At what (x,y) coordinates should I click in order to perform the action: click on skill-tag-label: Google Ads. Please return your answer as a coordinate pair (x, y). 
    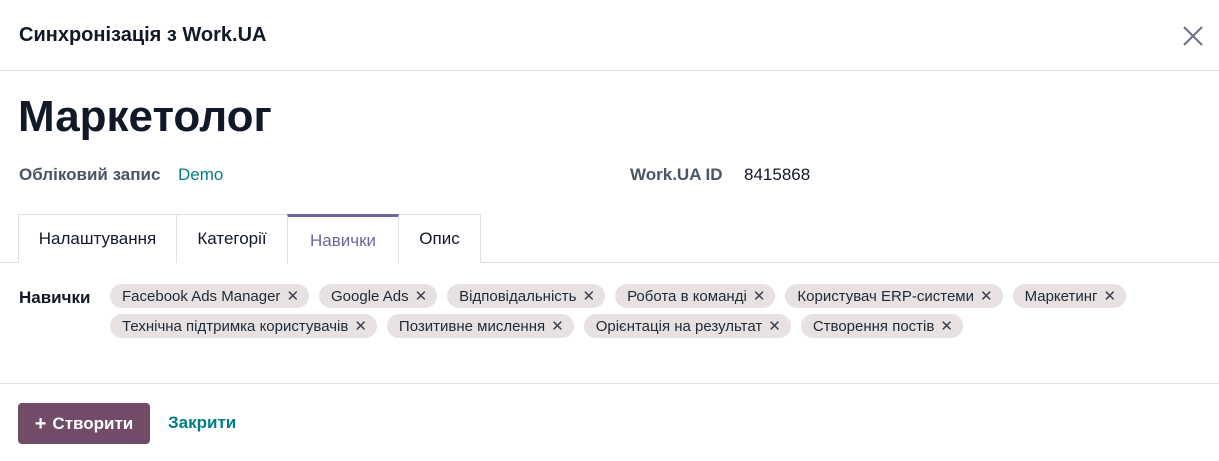
    Looking at the image, I should click on (370, 296).